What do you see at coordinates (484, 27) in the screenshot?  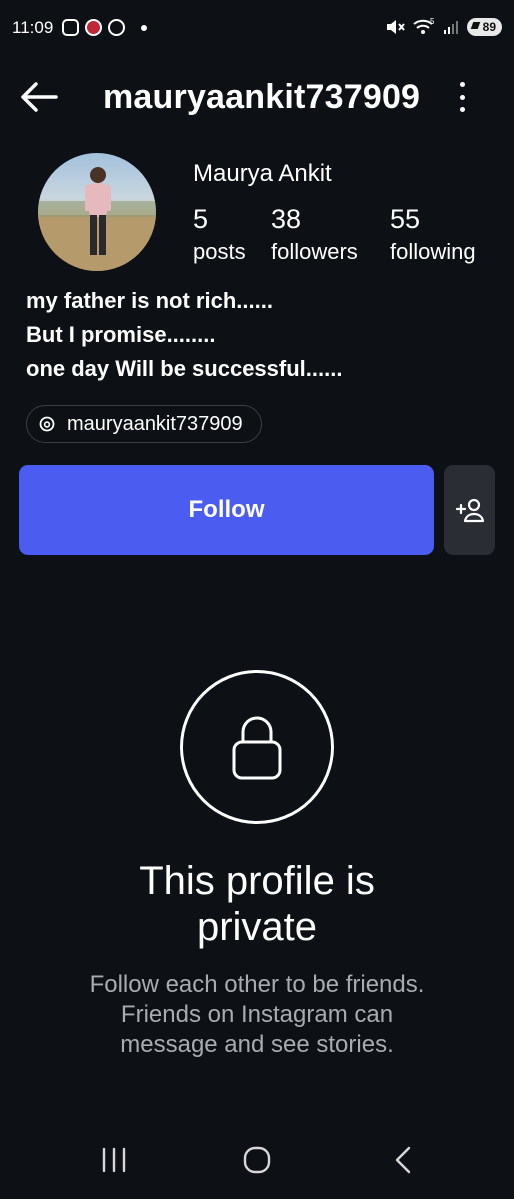 I see `battery-indicator: 89` at bounding box center [484, 27].